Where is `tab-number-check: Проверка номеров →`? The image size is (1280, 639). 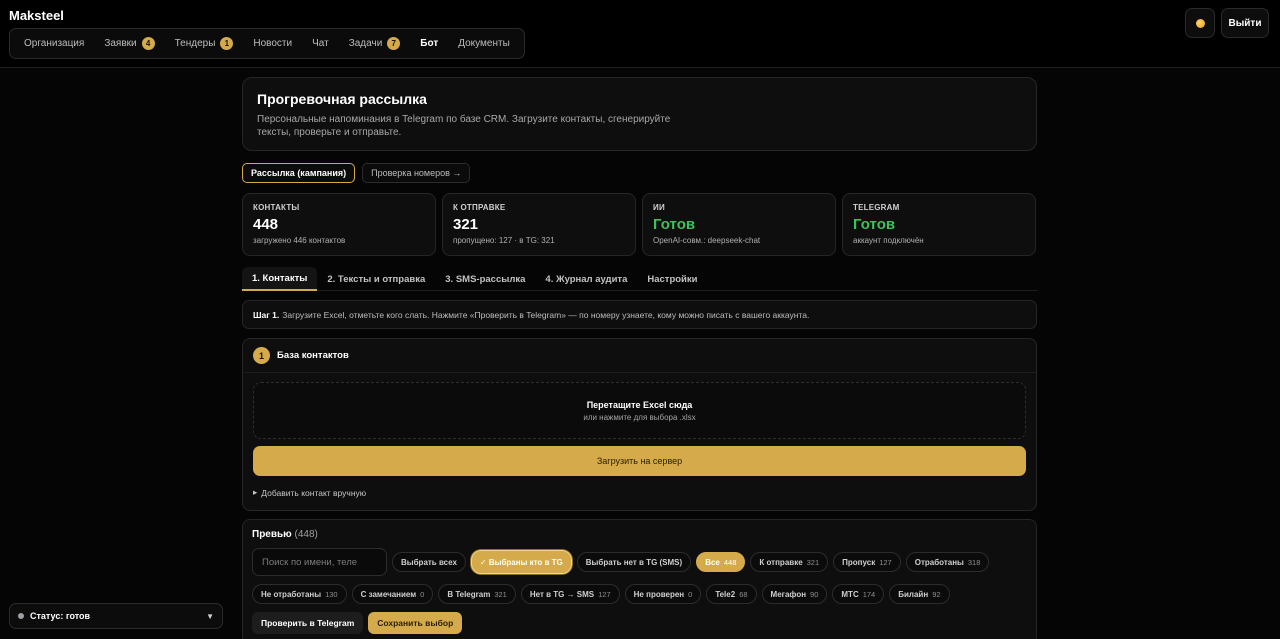
tab-number-check: Проверка номеров → is located at coordinates (416, 173).